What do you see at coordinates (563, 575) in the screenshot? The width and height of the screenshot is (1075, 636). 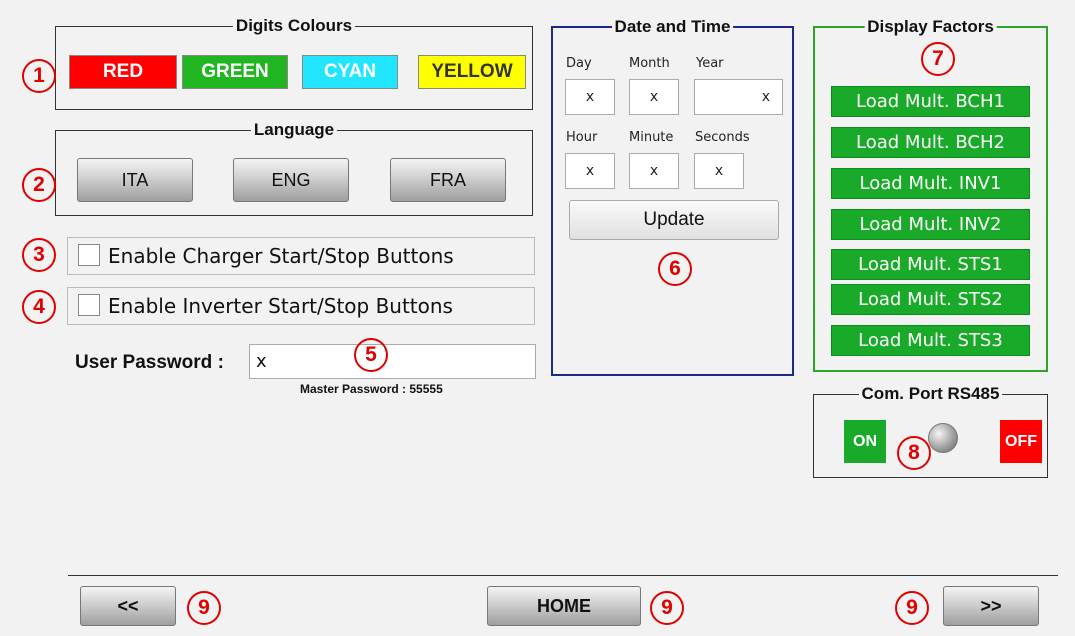 I see `bottom-divider` at bounding box center [563, 575].